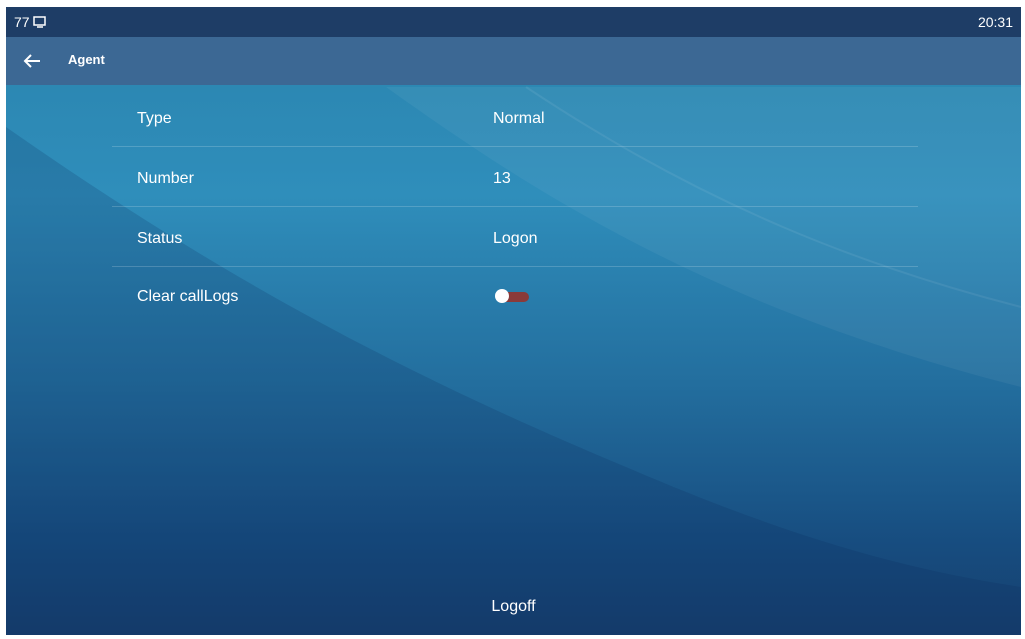 The width and height of the screenshot is (1025, 639). I want to click on row-number: Number 13, so click(515, 178).